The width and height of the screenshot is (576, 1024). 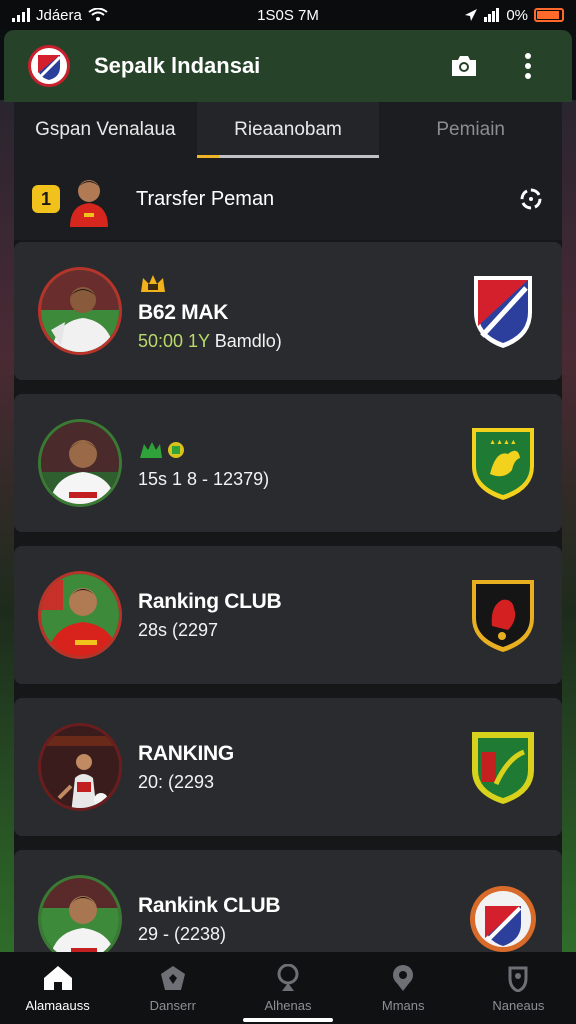 I want to click on card-subtitle: 29 - (2238), so click(x=303, y=934).